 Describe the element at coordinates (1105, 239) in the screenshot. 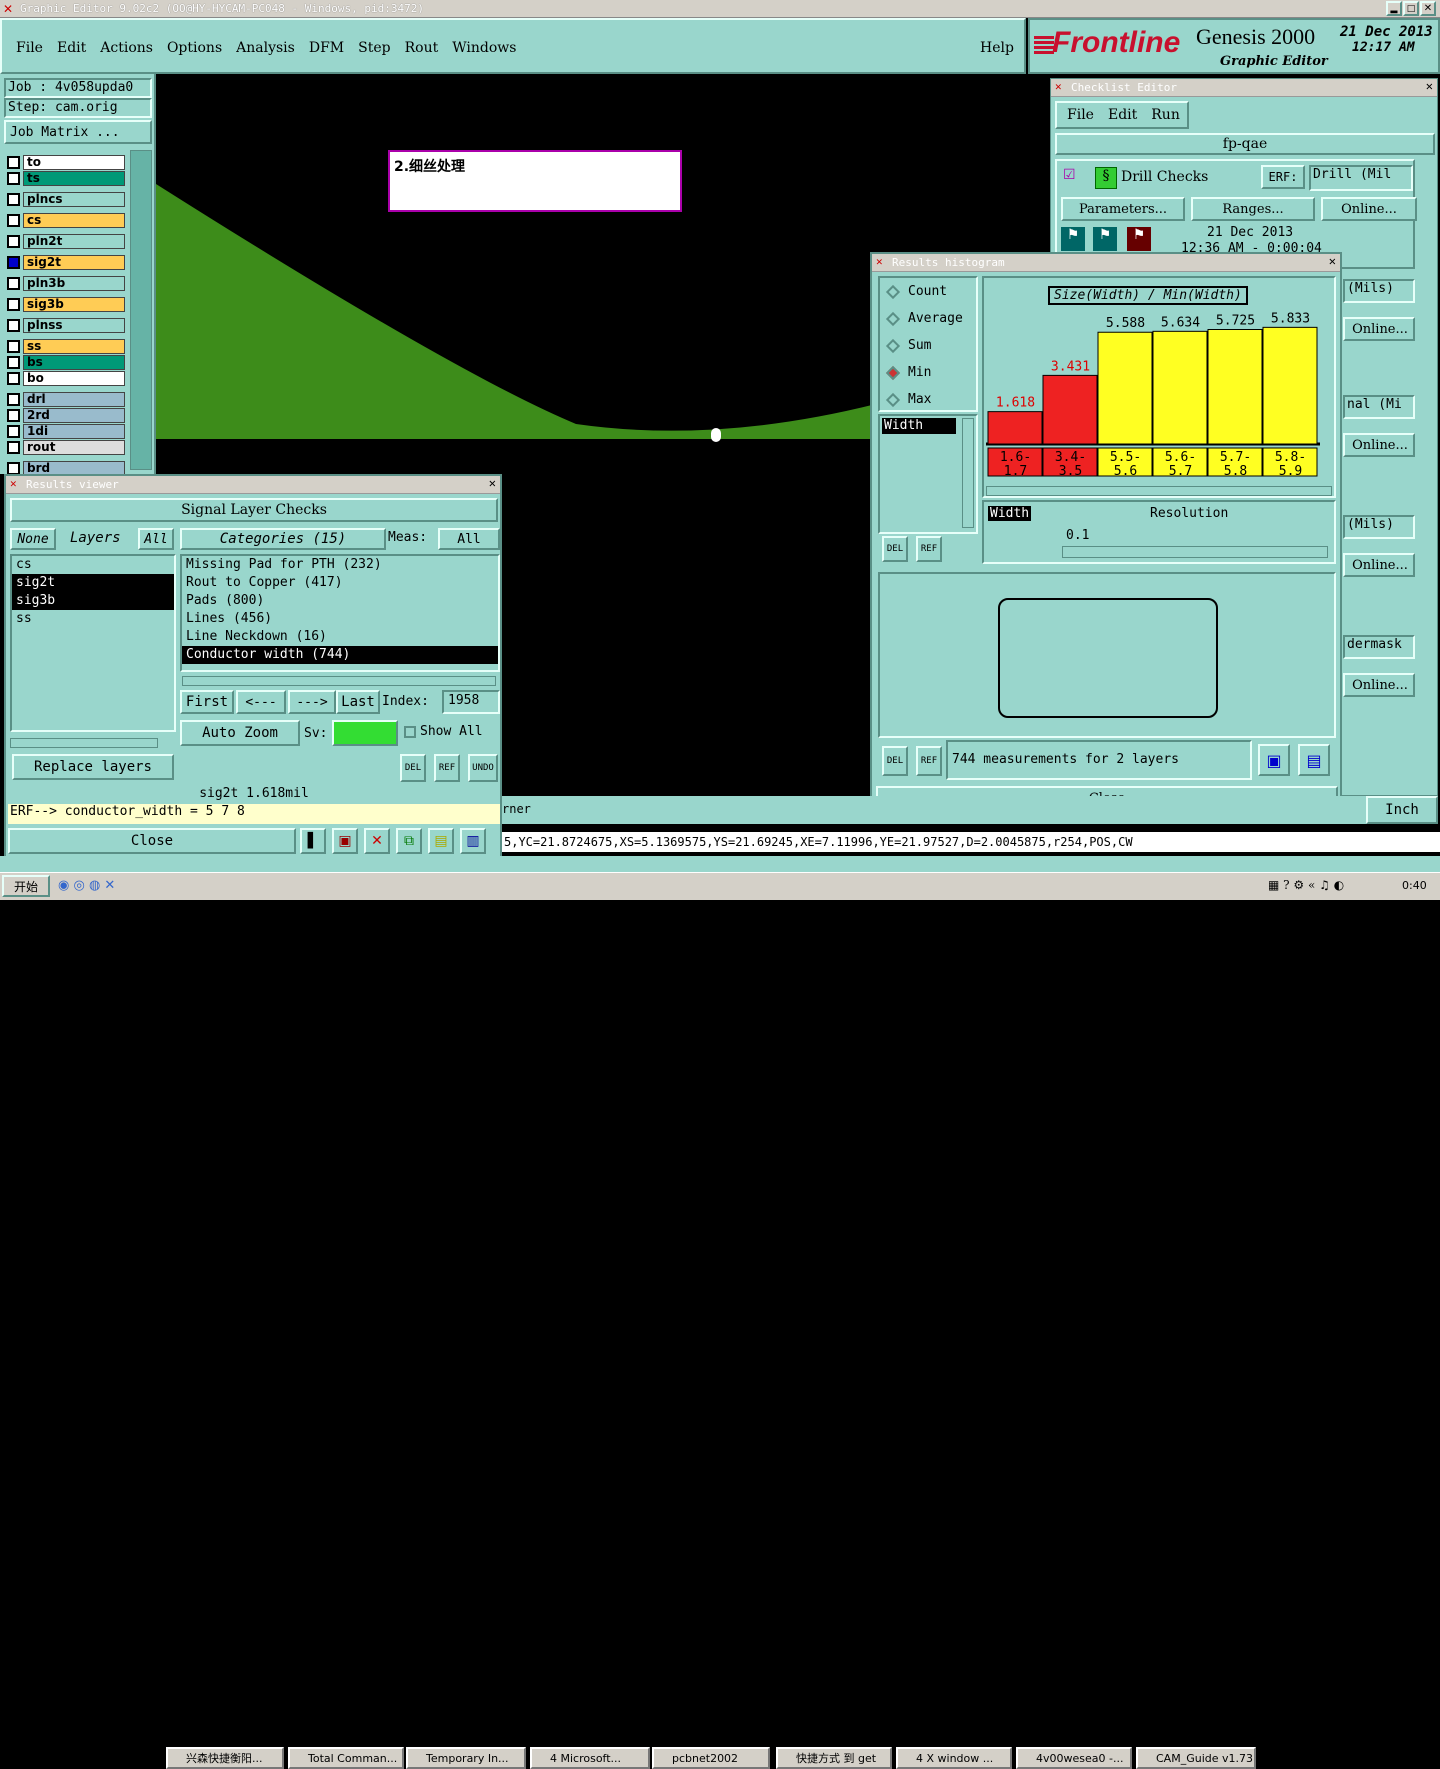

I see `run-icon-2: ⚑` at that location.